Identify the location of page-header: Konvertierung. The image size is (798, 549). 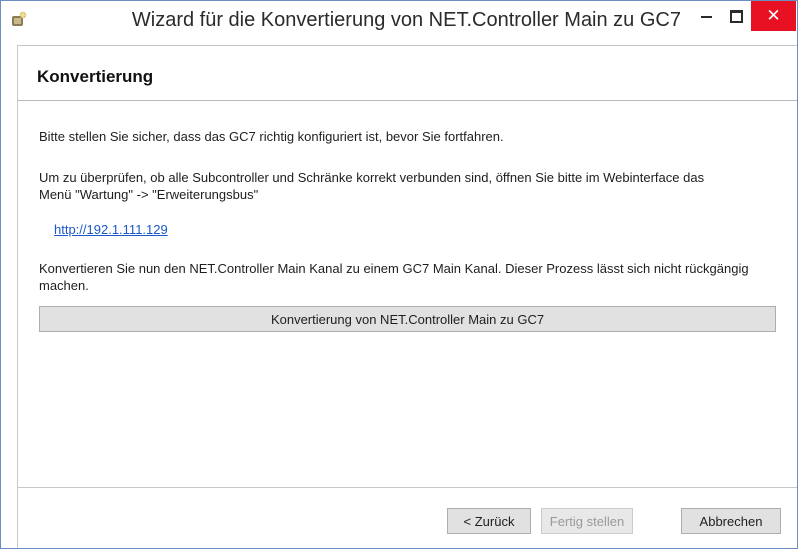
(407, 73).